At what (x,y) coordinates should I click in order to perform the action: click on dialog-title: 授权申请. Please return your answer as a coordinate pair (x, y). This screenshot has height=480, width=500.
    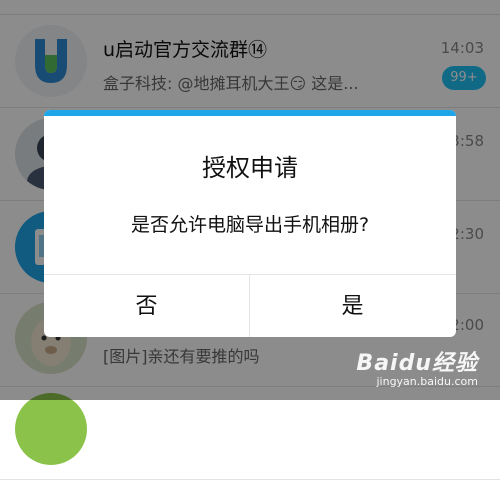
    Looking at the image, I should click on (250, 168).